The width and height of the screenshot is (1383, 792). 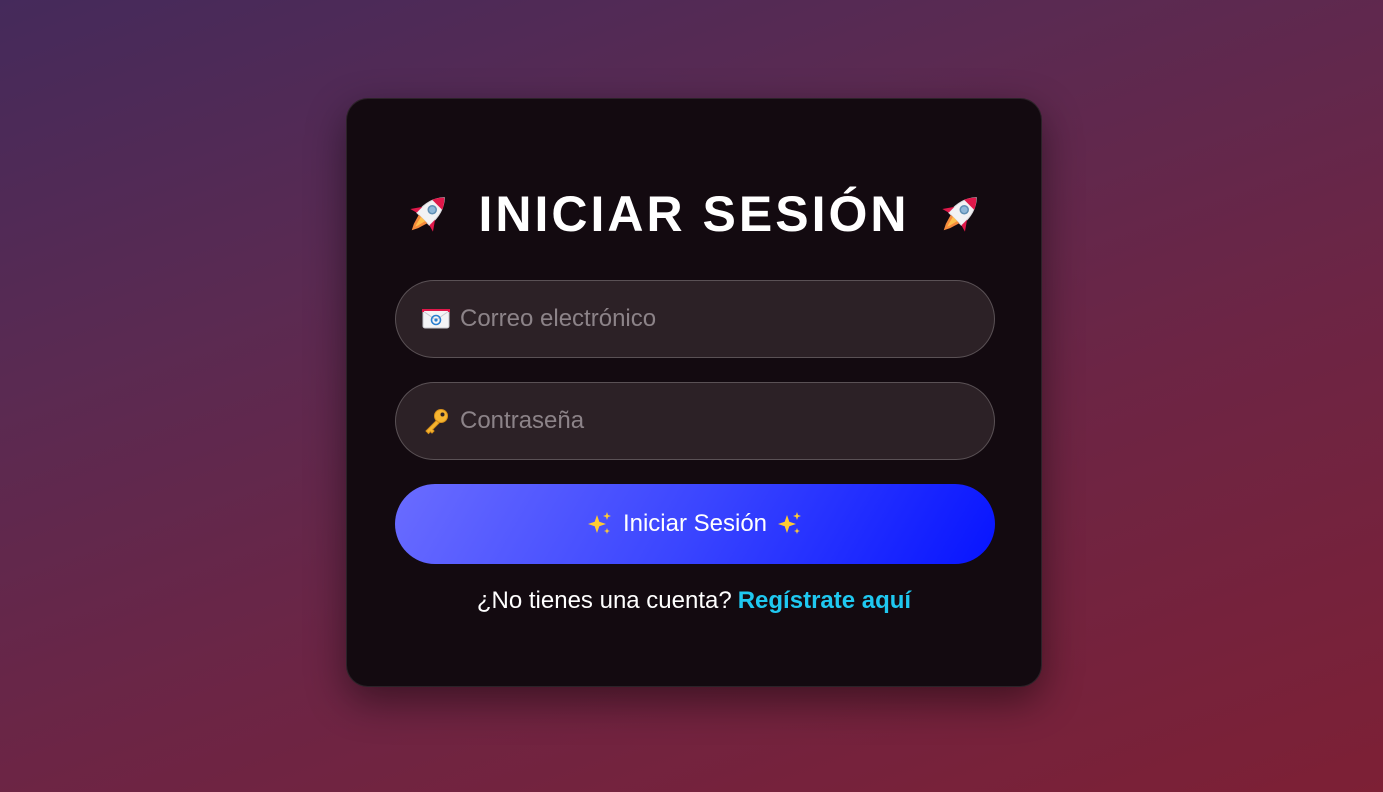 I want to click on key-icon, so click(x=436, y=422).